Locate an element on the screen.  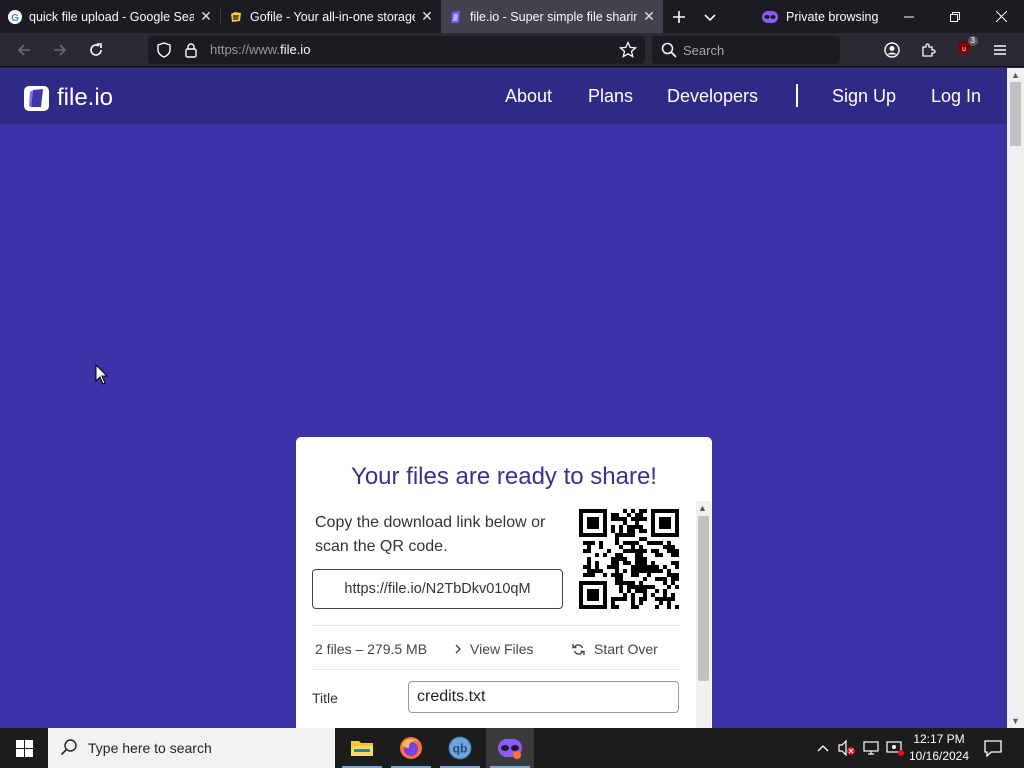
url-prefix: https://www. is located at coordinates (245, 49).